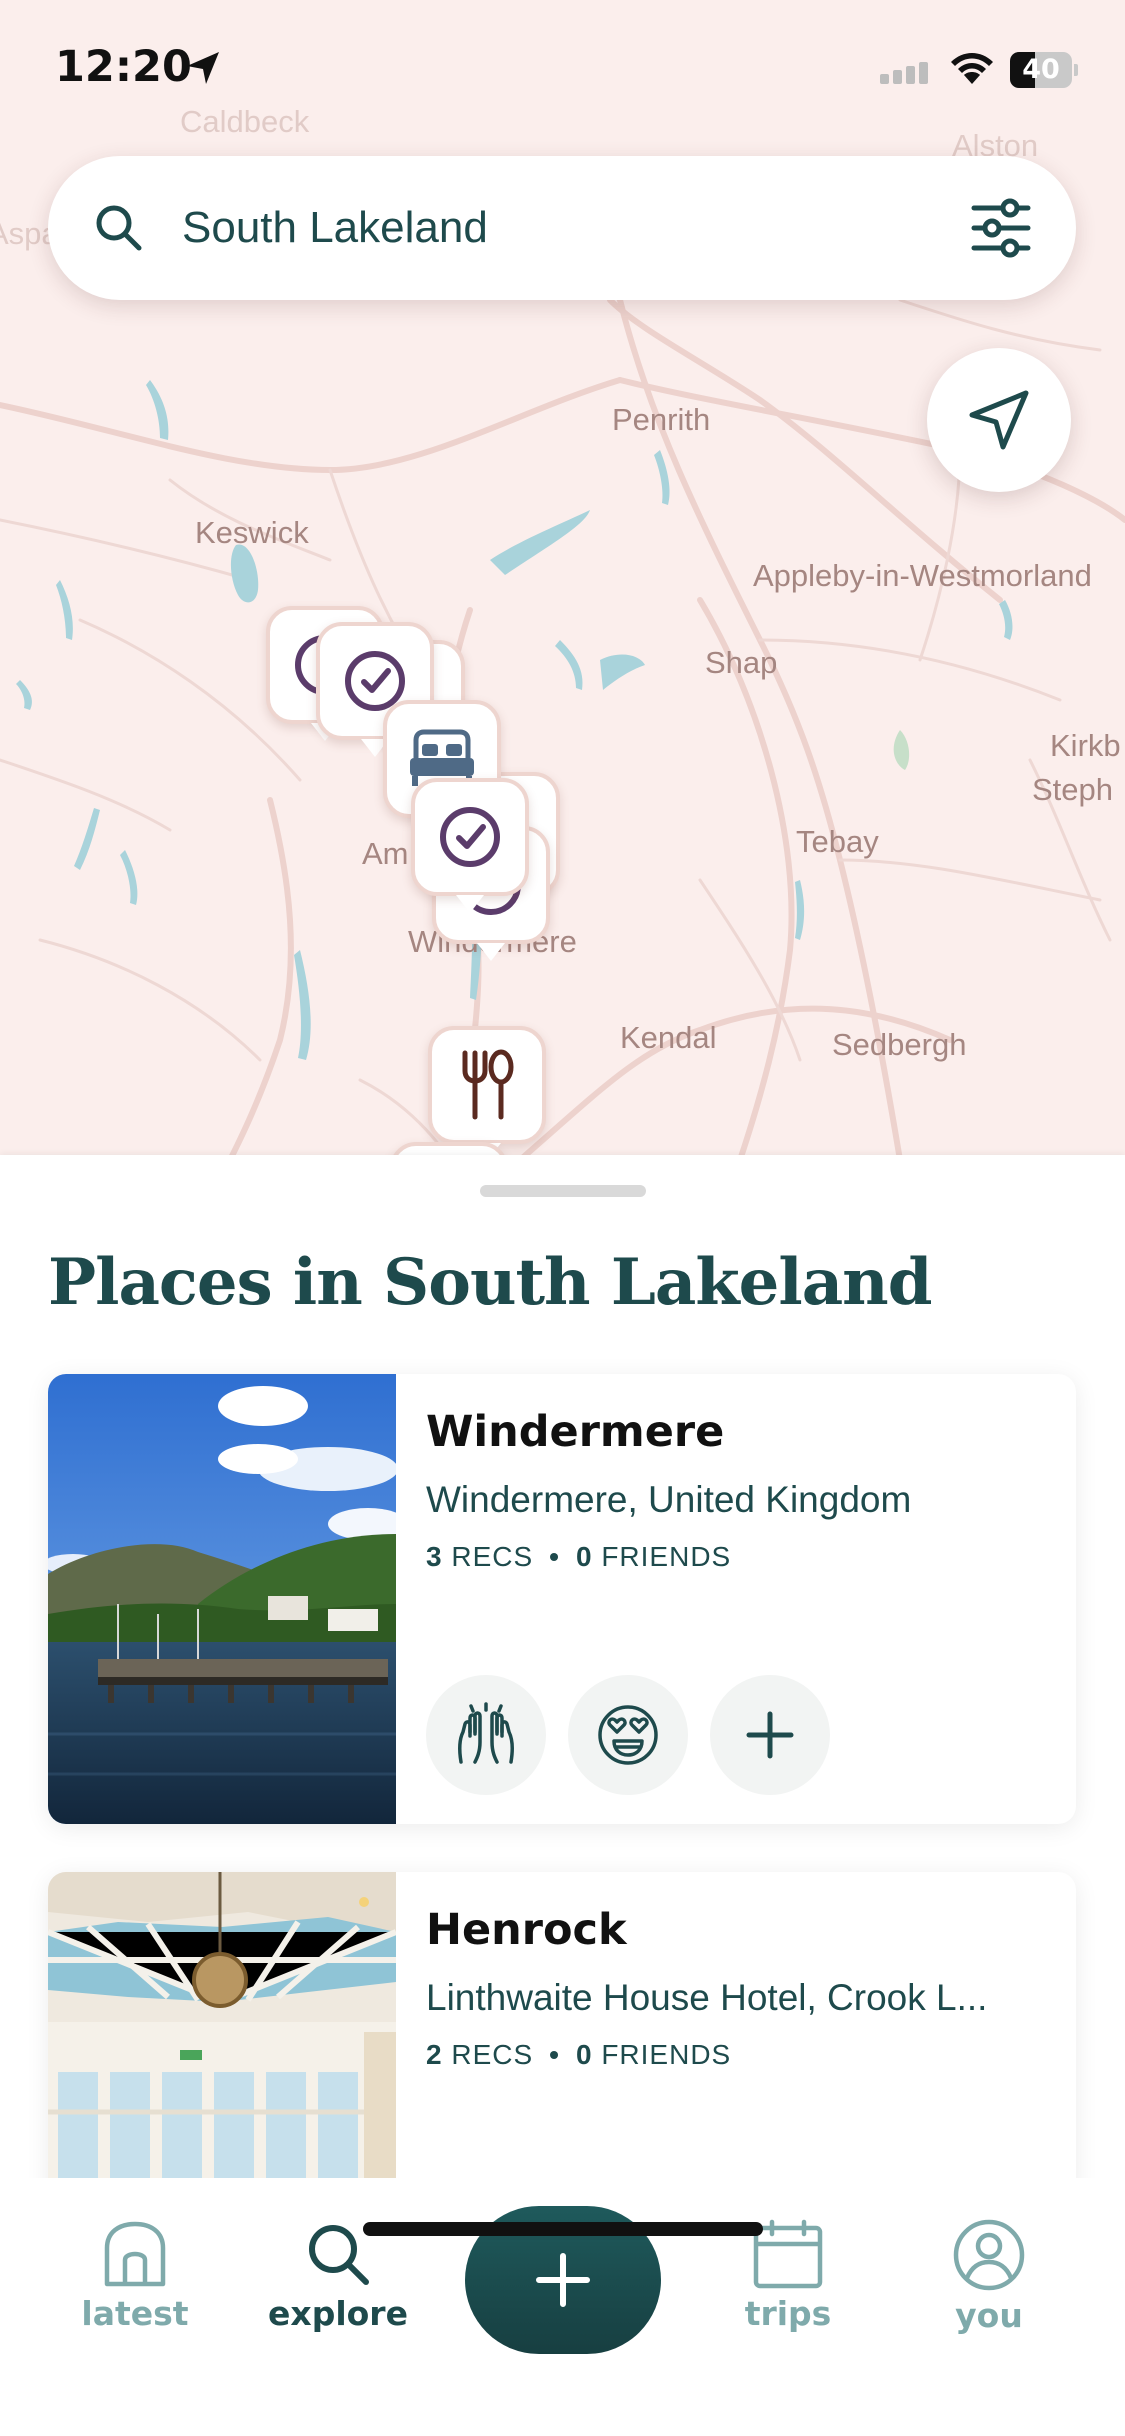 This screenshot has height=2436, width=1125. What do you see at coordinates (668, 1037) in the screenshot?
I see `map-label-kendal: Kendal` at bounding box center [668, 1037].